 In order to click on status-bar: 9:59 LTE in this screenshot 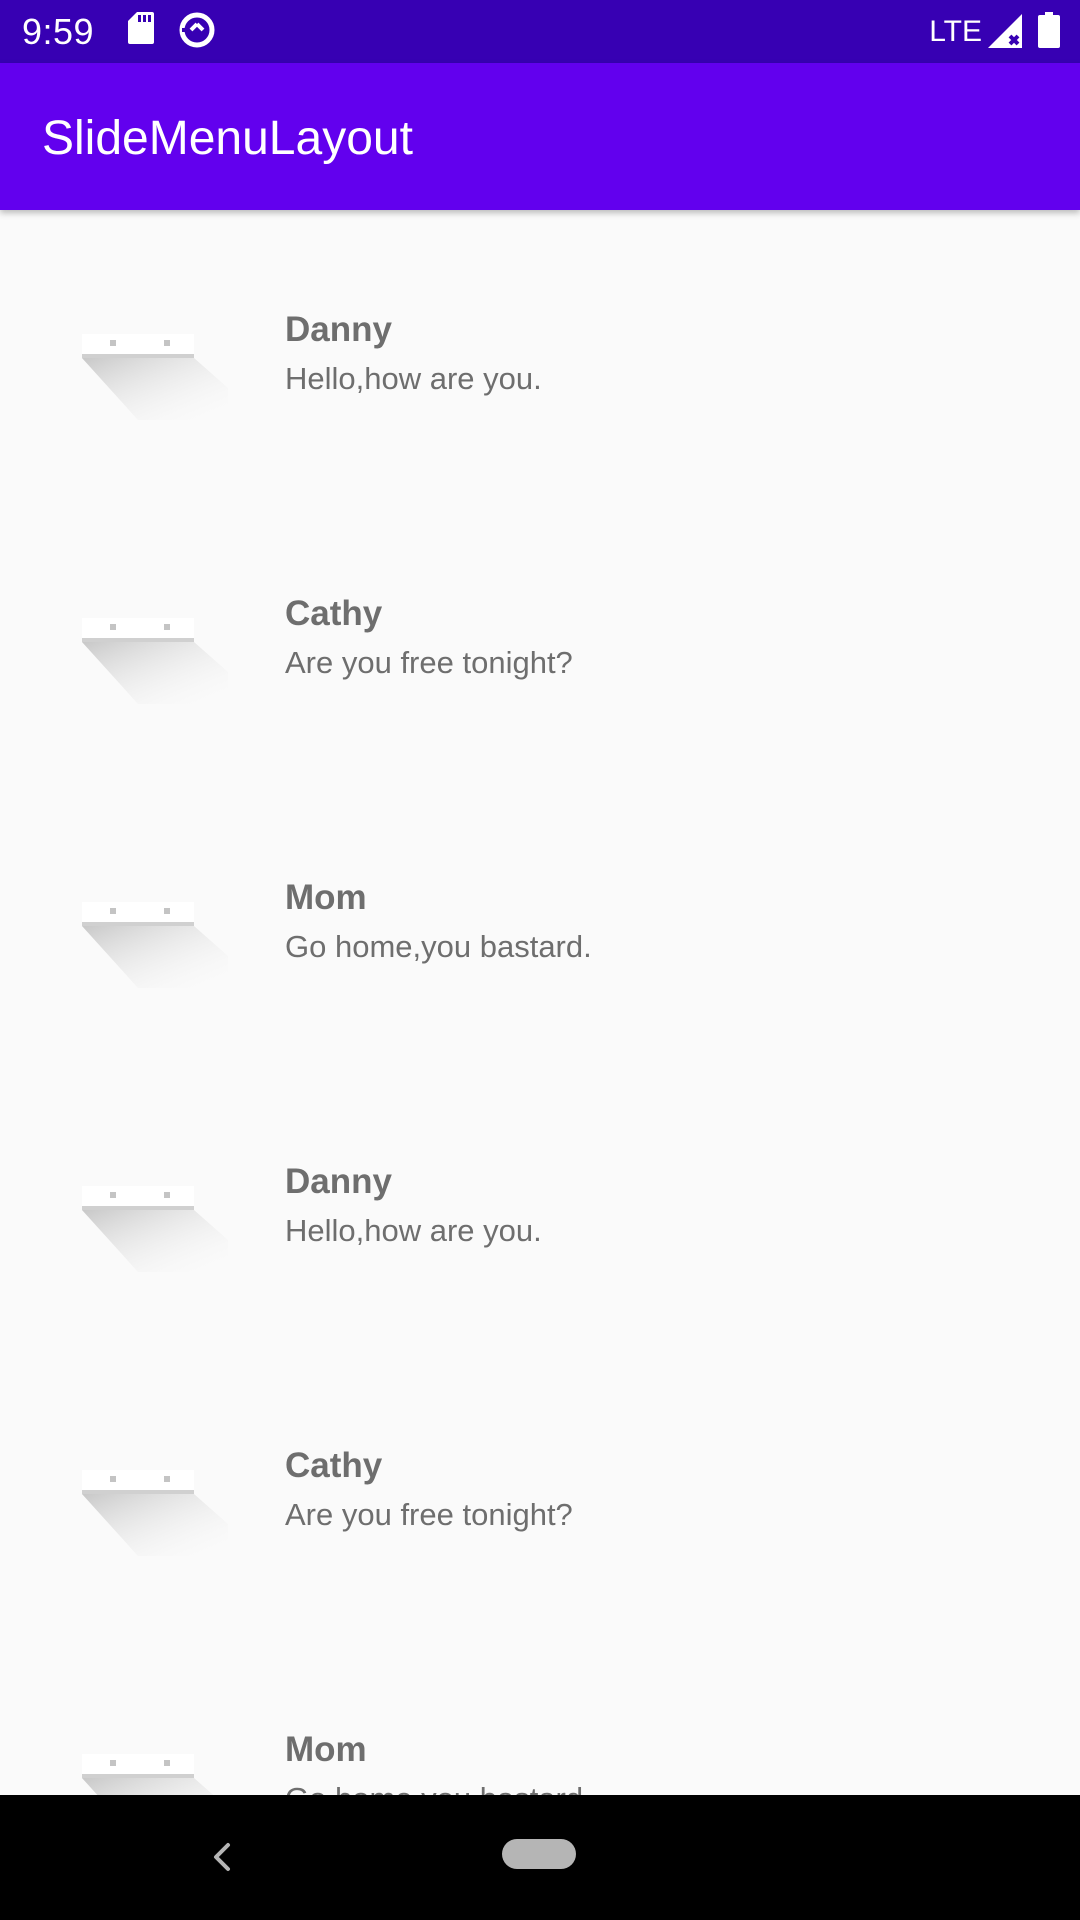, I will do `click(540, 31)`.